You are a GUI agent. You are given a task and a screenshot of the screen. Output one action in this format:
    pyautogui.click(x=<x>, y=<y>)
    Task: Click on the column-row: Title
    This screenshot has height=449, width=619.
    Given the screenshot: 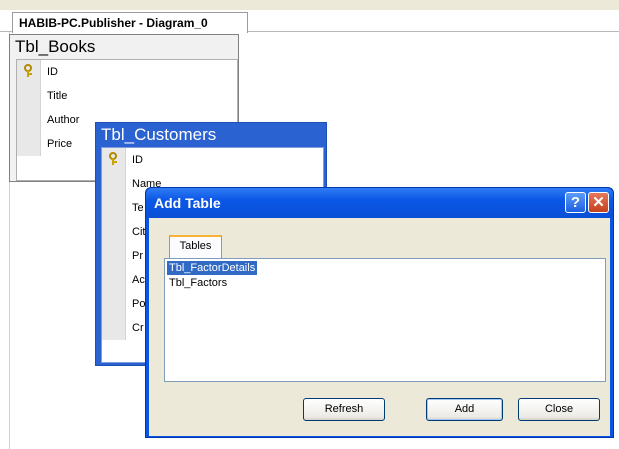 What is the action you would take?
    pyautogui.click(x=127, y=96)
    